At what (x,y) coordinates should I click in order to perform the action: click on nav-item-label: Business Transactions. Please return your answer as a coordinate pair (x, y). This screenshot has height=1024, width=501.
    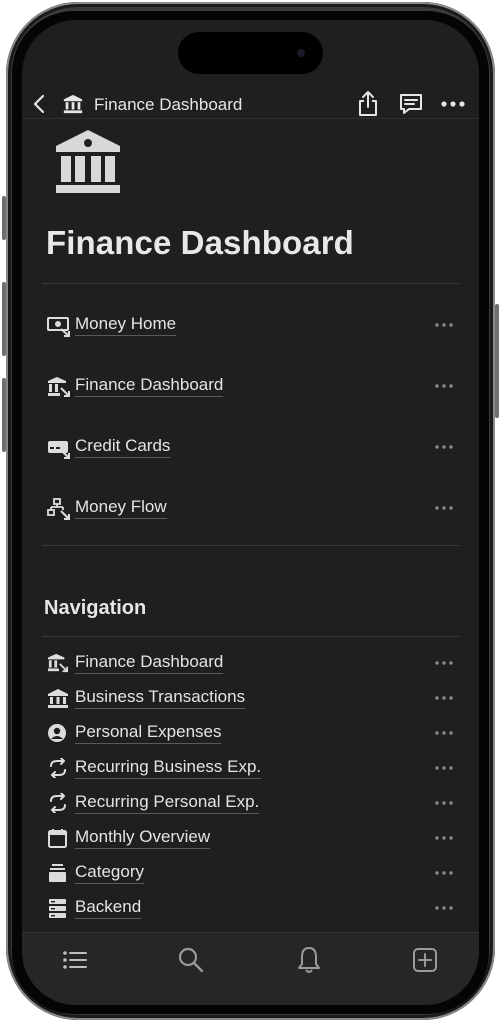
    Looking at the image, I should click on (160, 698).